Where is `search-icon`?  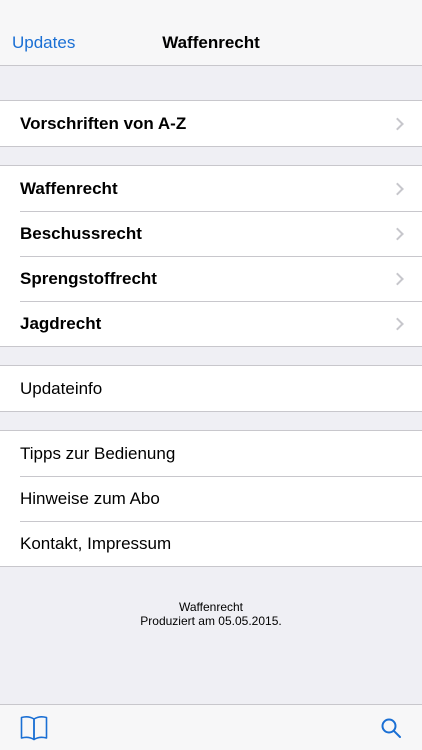
search-icon is located at coordinates (391, 730).